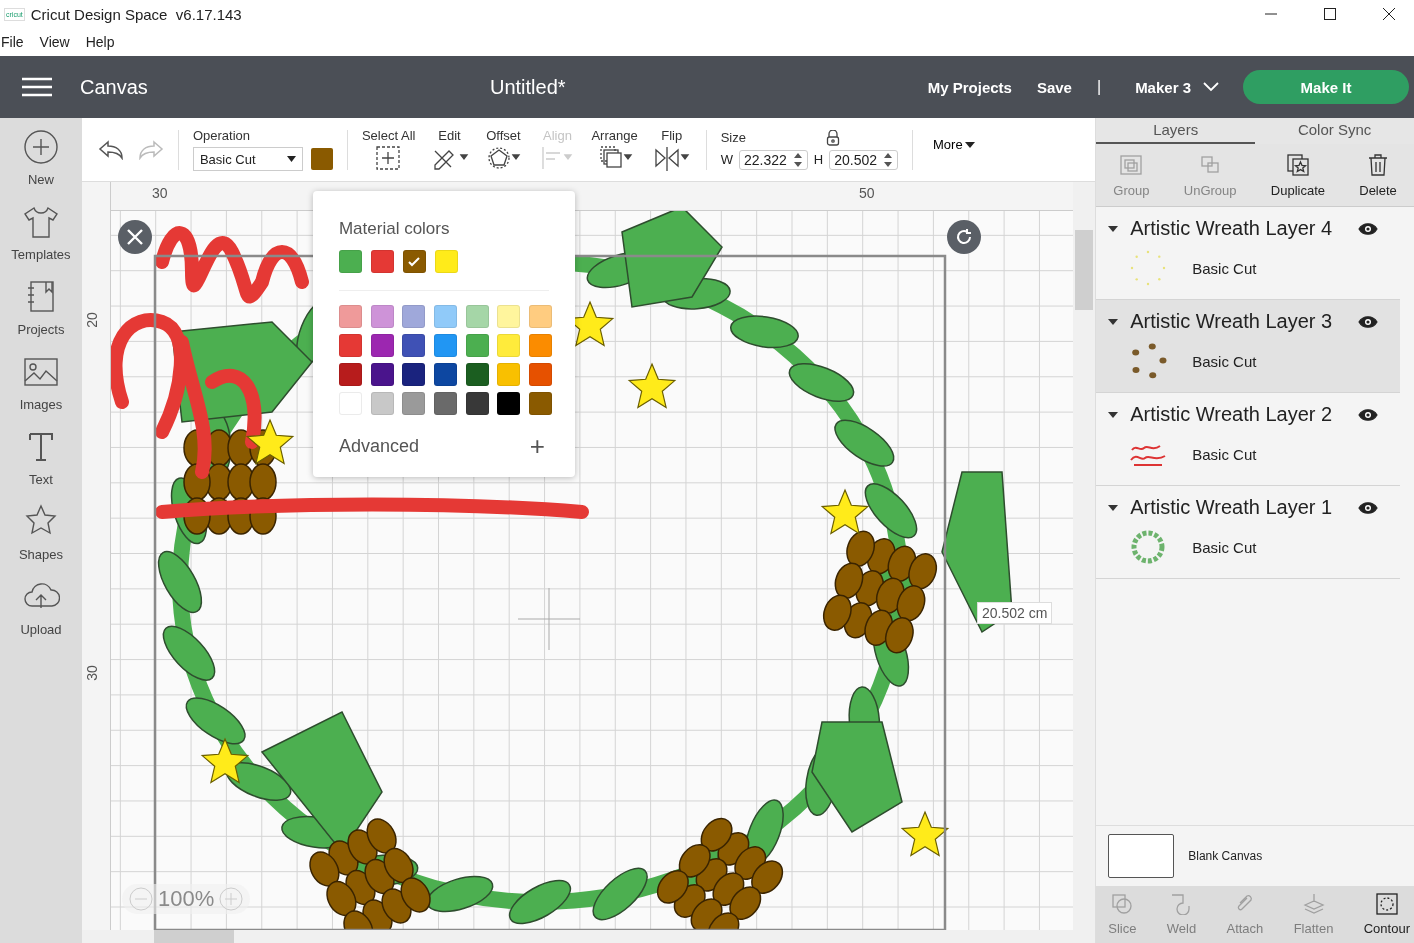 The width and height of the screenshot is (1414, 943). What do you see at coordinates (1386, 904) in the screenshot?
I see `contour-icon` at bounding box center [1386, 904].